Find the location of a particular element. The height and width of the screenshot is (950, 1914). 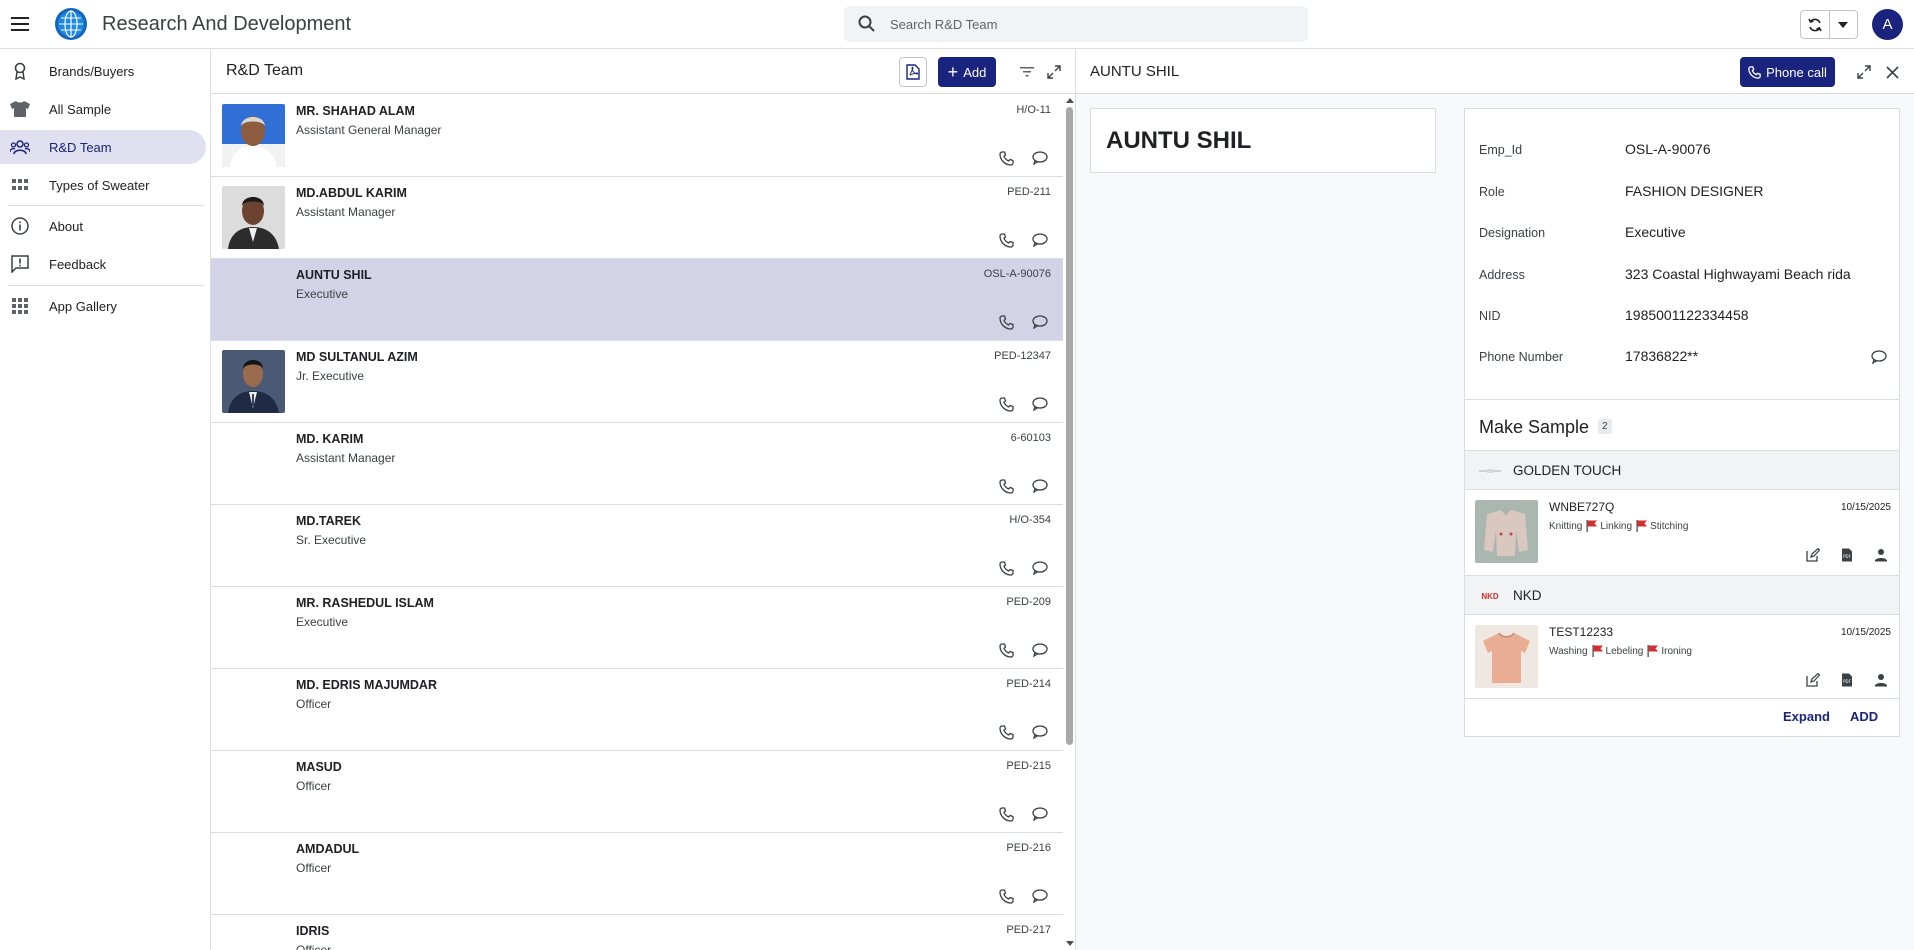

chevron-down-icon is located at coordinates (1844, 24).